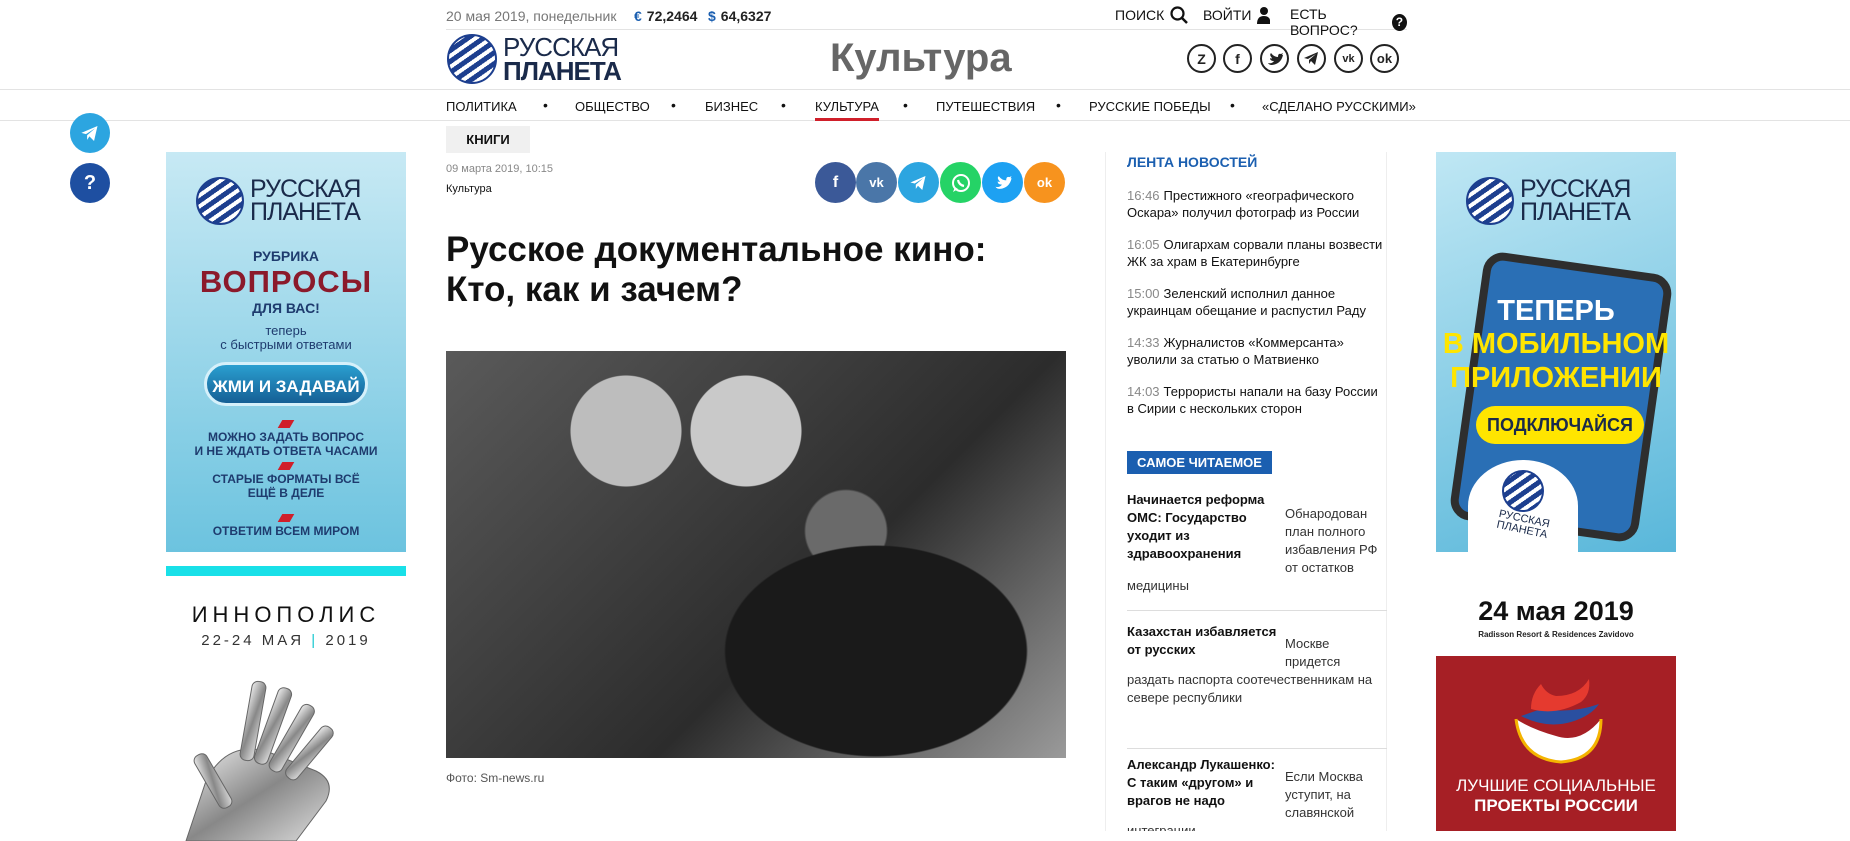 The height and width of the screenshot is (841, 1850). Describe the element at coordinates (286, 330) in the screenshot. I see `banner-now: теперь` at that location.